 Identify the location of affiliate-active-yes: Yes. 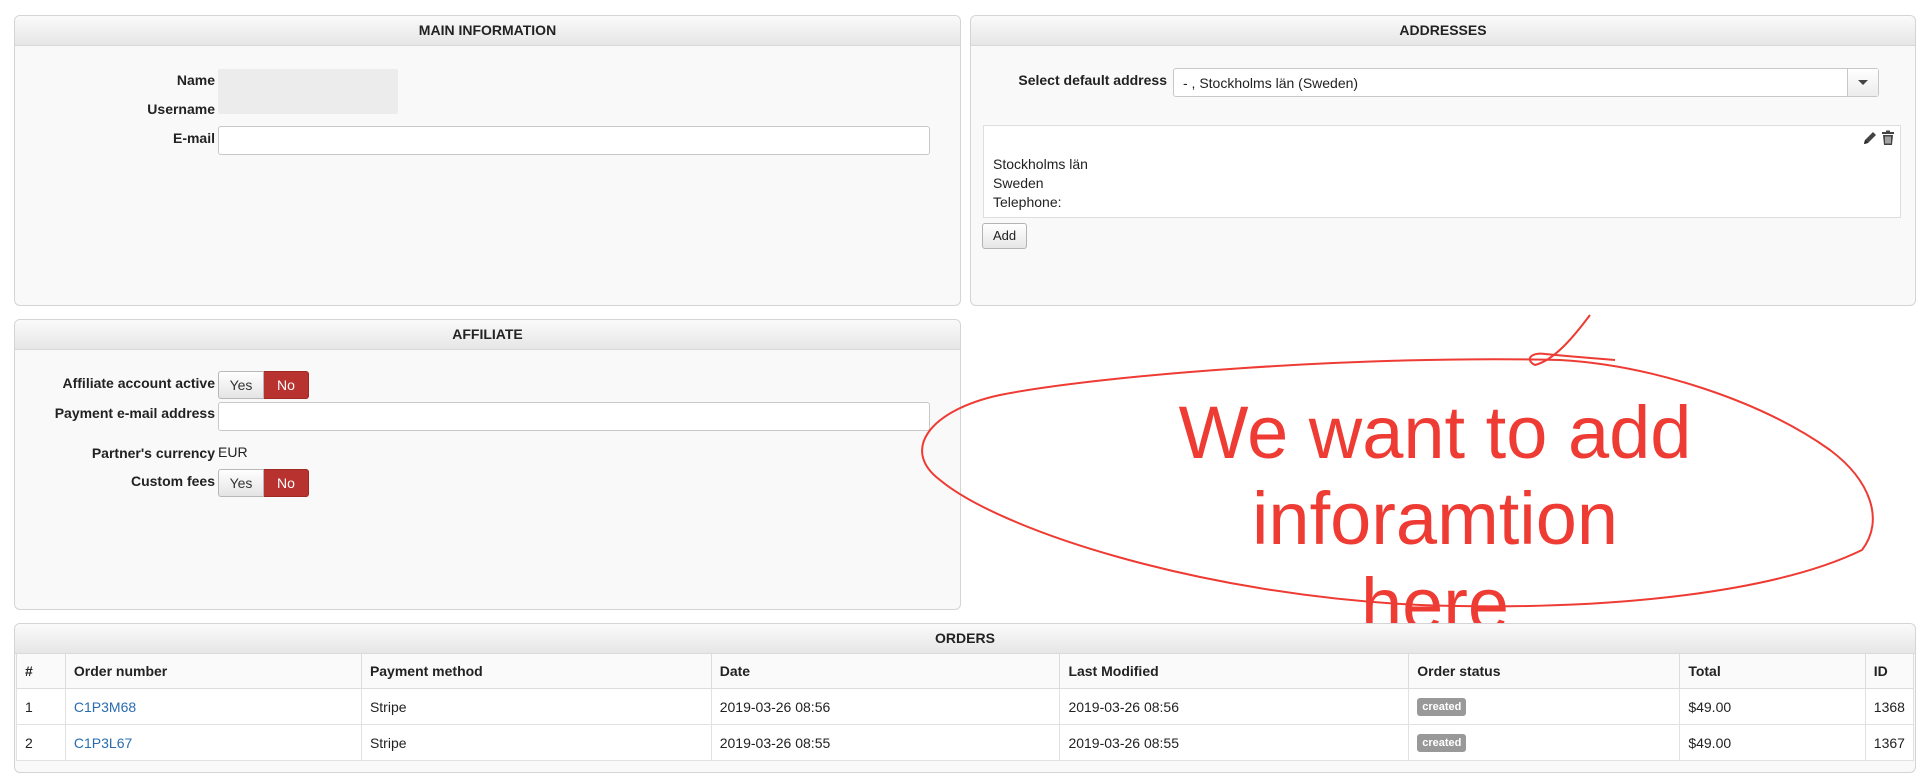
(241, 385).